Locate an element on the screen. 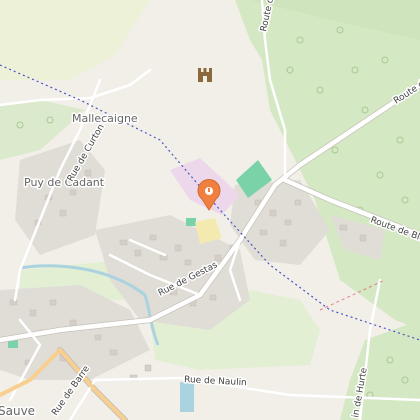 The width and height of the screenshot is (420, 420). castle-icon is located at coordinates (205, 75).